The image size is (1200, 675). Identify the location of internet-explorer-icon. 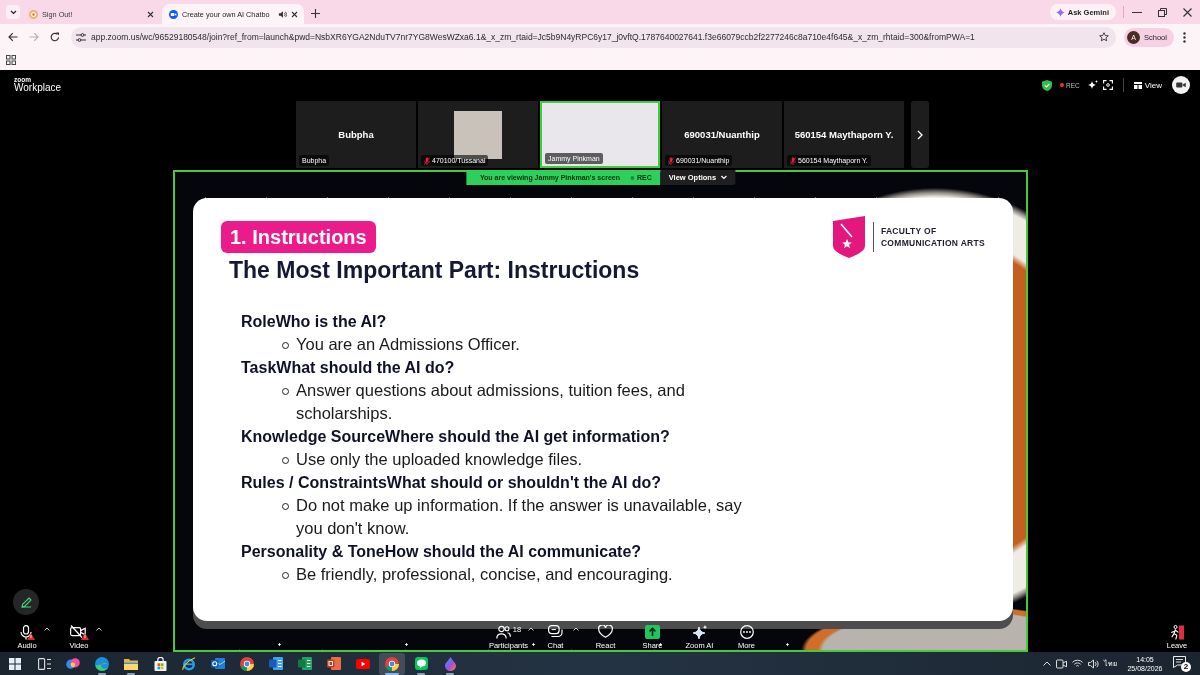
(189, 663).